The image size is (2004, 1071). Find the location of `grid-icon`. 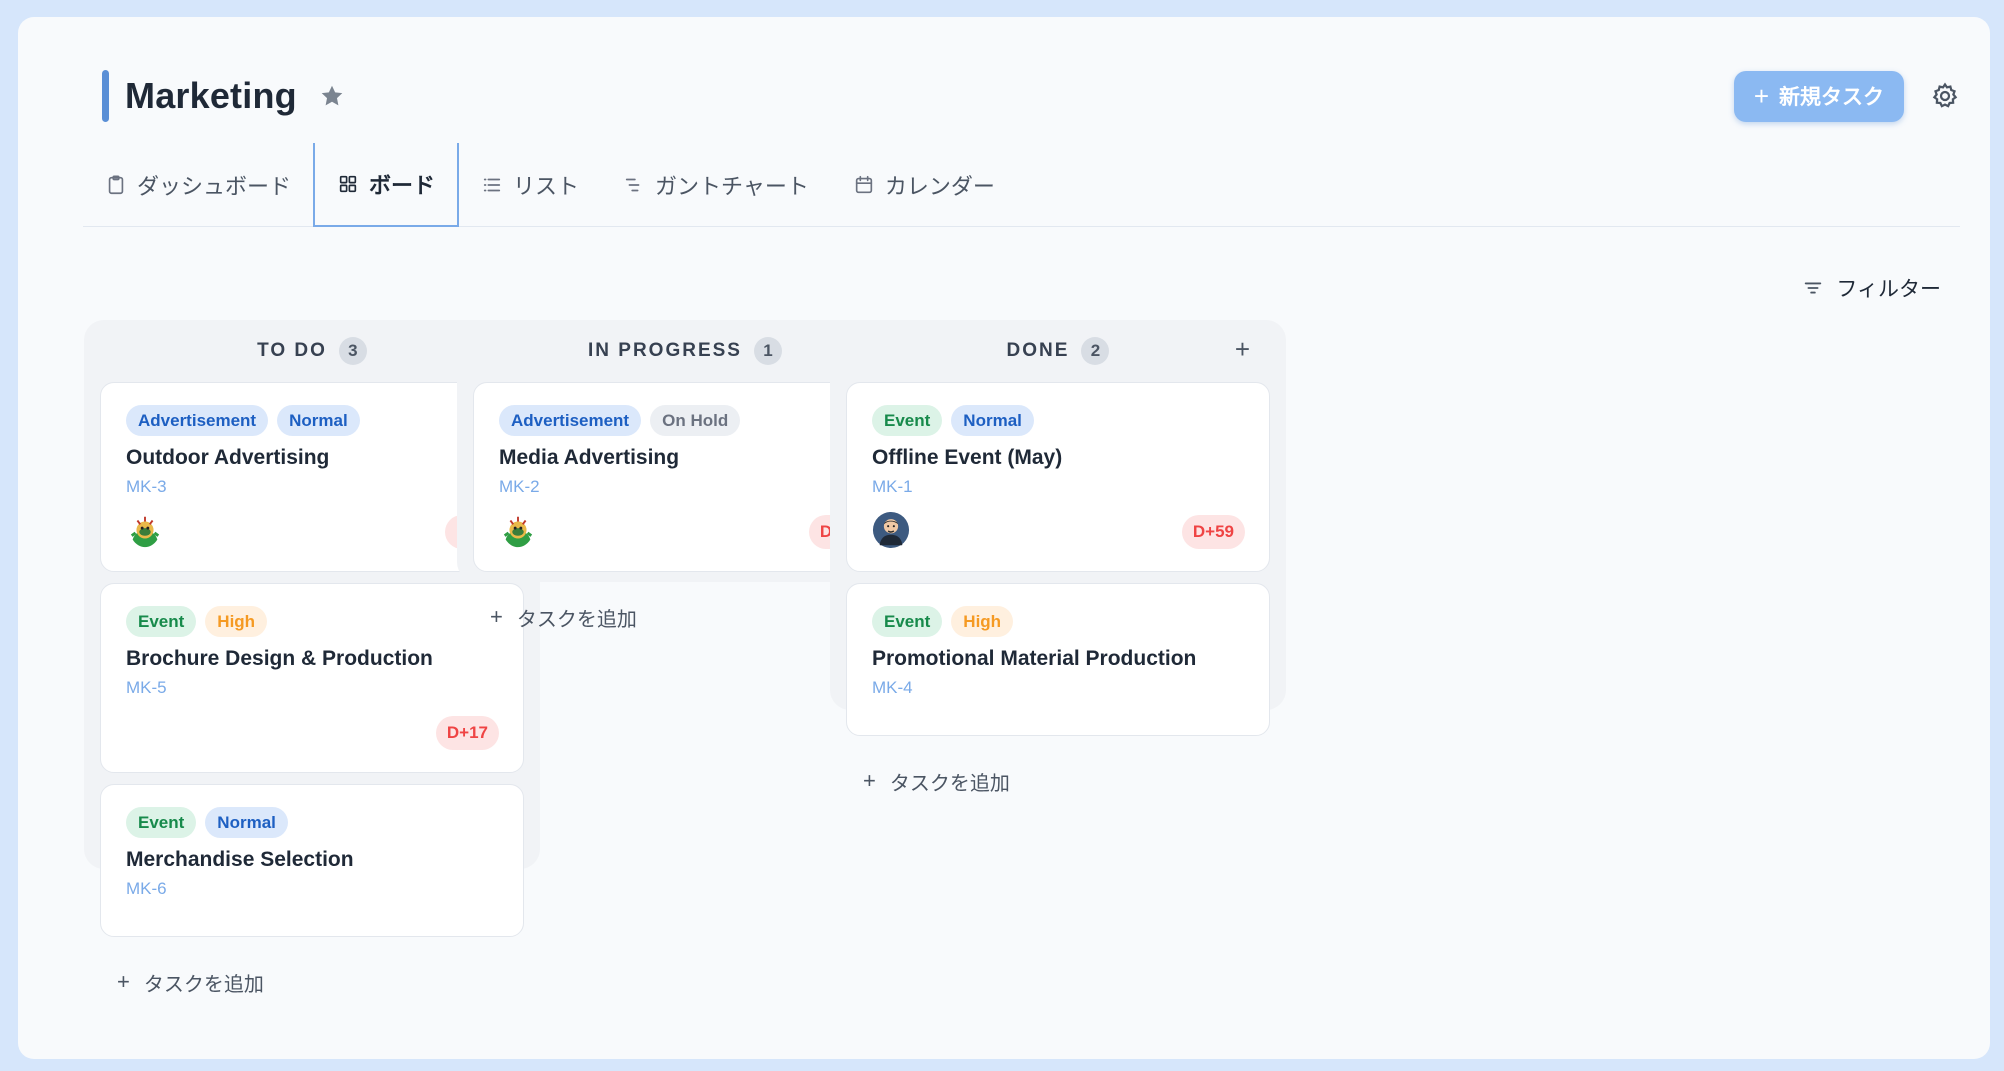

grid-icon is located at coordinates (348, 184).